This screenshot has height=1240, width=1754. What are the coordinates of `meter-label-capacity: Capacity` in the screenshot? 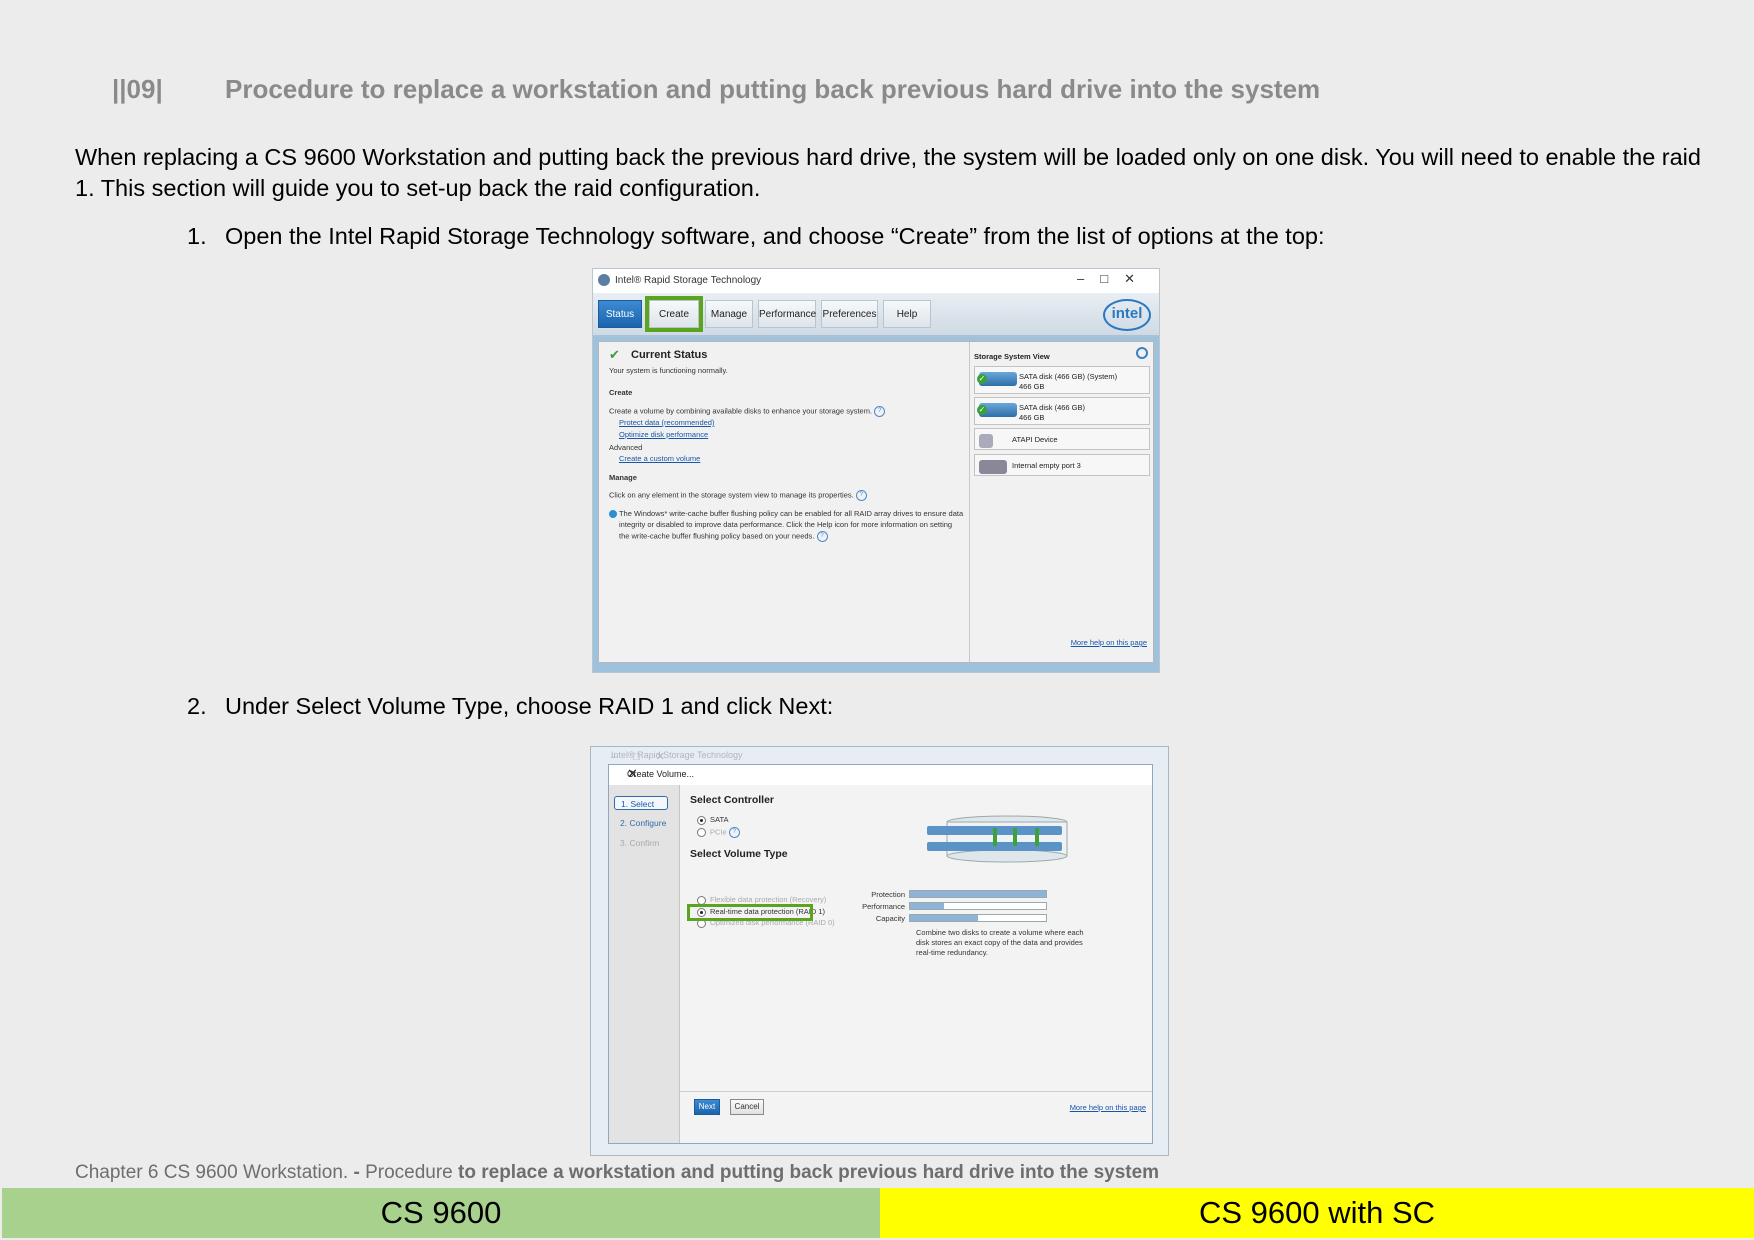 It's located at (890, 918).